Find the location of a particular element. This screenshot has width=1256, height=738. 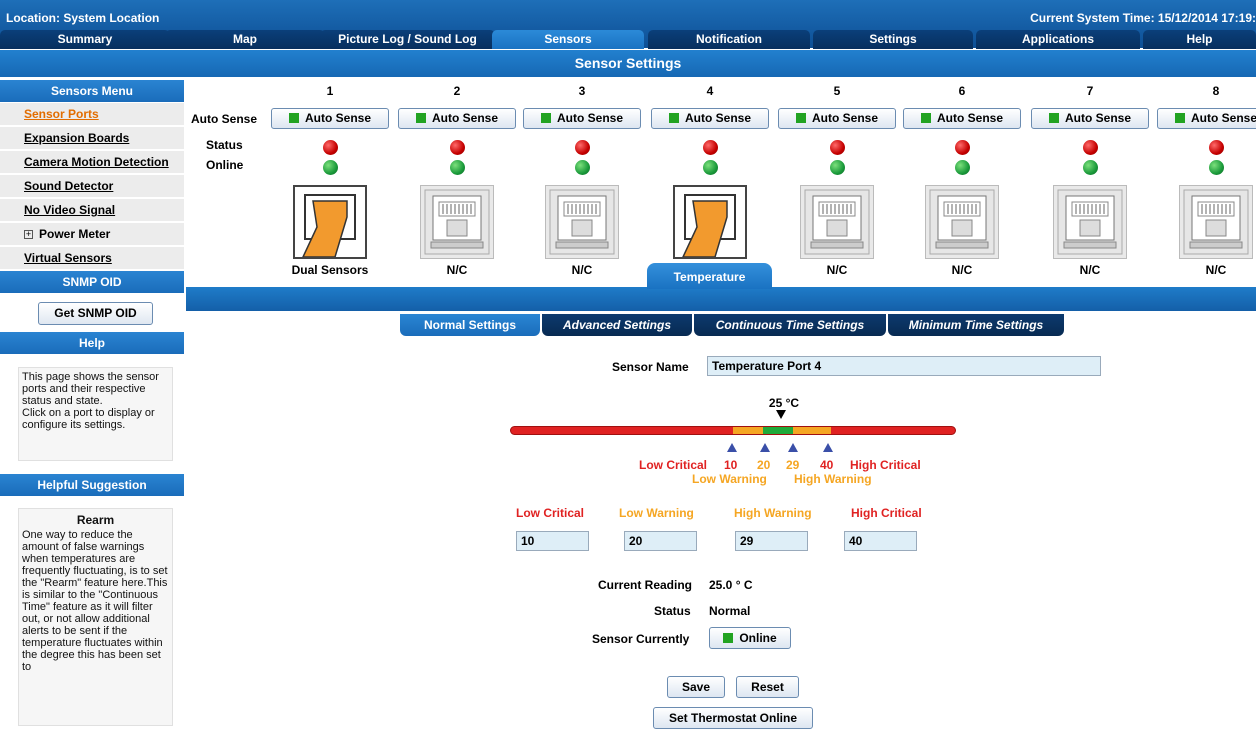

high-warning-handle-icon is located at coordinates (793, 447).